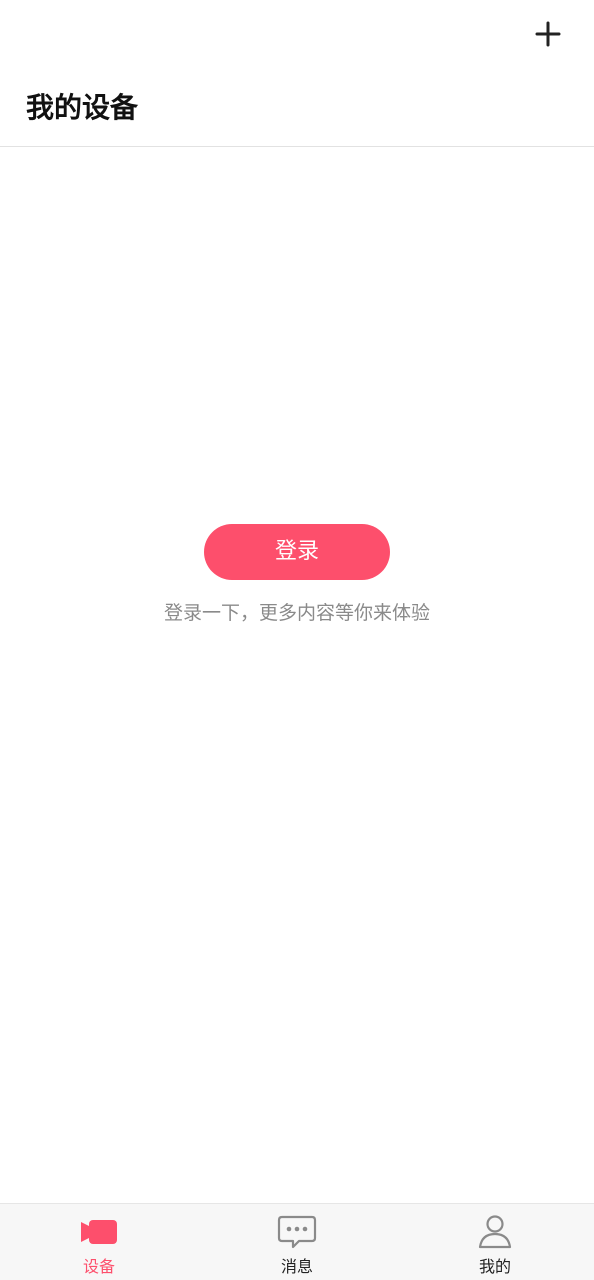 The width and height of the screenshot is (594, 1280). Describe the element at coordinates (296, 1266) in the screenshot. I see `tab-messages-label: 消息` at that location.